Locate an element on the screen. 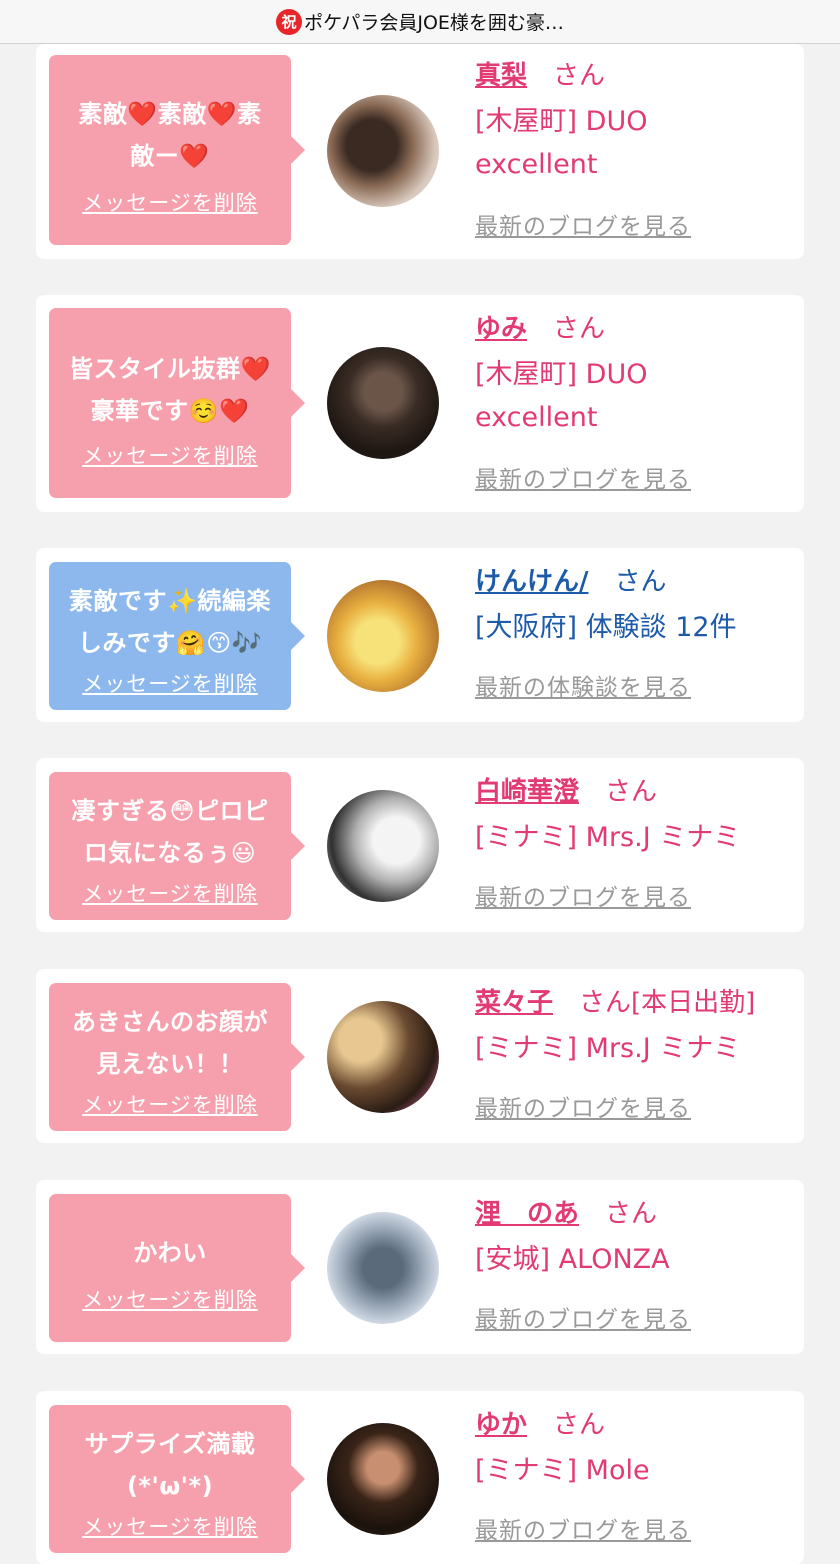 Image resolution: width=840 pixels, height=1564 pixels. message-bubble: かわい メッセージを削除 is located at coordinates (177, 1268).